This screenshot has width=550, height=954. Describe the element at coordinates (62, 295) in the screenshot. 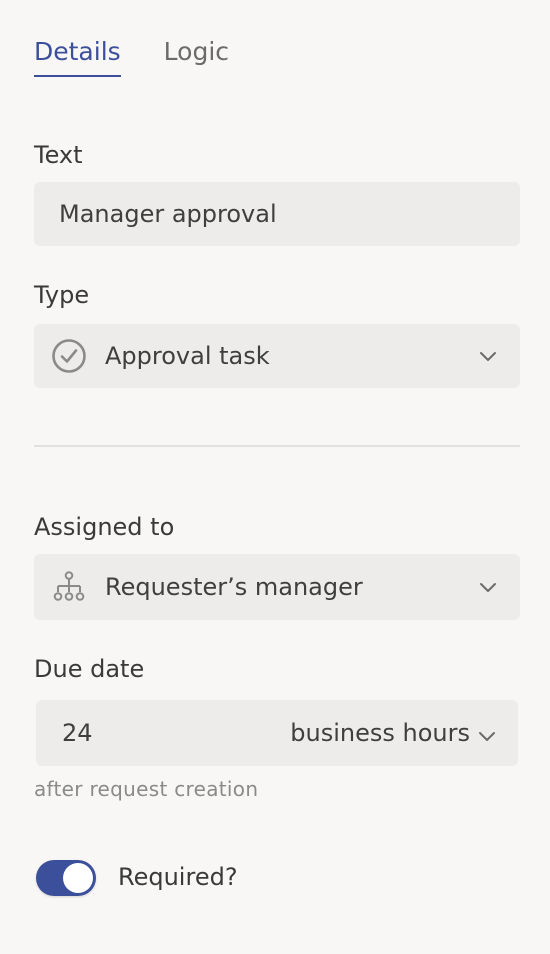

I see `type-field-label: Type` at that location.